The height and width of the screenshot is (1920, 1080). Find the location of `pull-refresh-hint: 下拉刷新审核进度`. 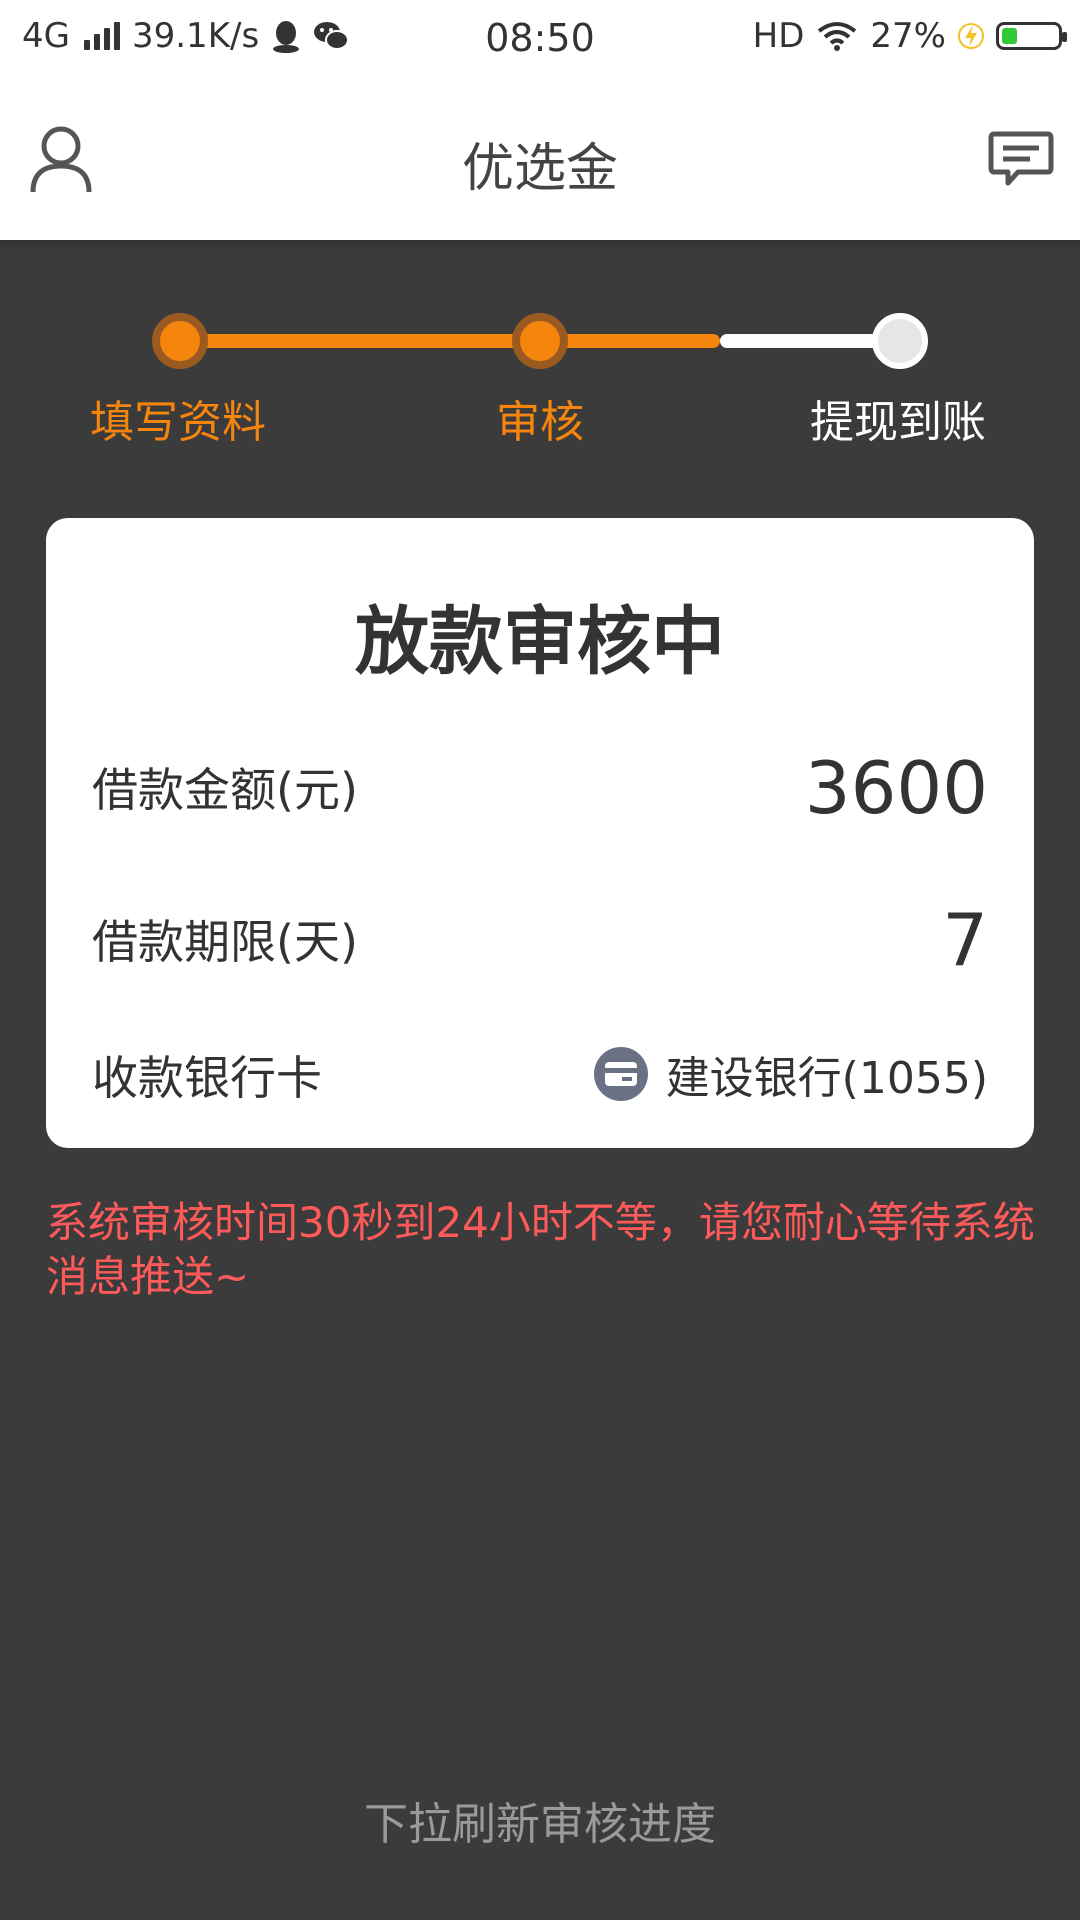

pull-refresh-hint: 下拉刷新审核进度 is located at coordinates (540, 1824).